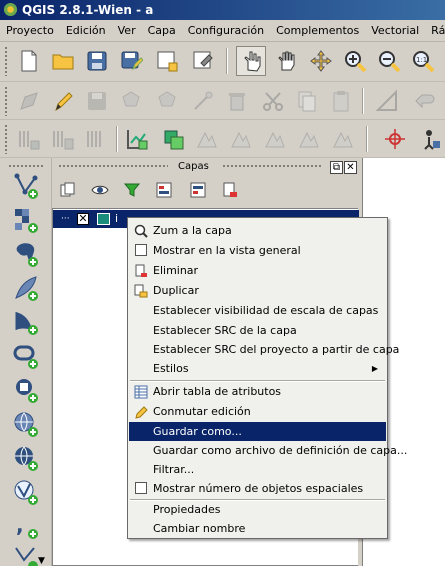 The height and width of the screenshot is (566, 445). What do you see at coordinates (100, 190) in the screenshot?
I see `visibility-eye-icon` at bounding box center [100, 190].